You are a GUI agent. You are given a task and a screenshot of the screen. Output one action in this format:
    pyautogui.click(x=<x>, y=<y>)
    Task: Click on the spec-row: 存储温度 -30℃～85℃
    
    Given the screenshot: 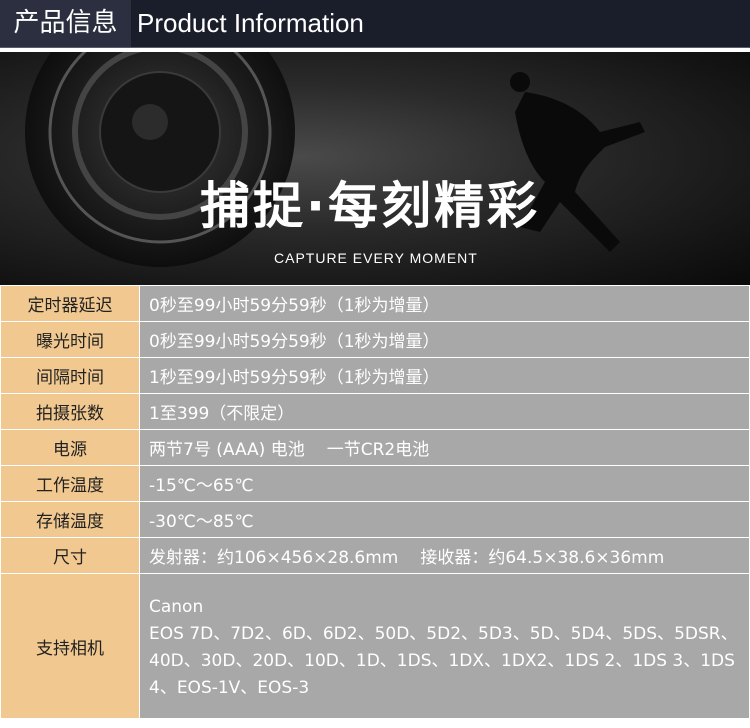 What is the action you would take?
    pyautogui.click(x=375, y=519)
    